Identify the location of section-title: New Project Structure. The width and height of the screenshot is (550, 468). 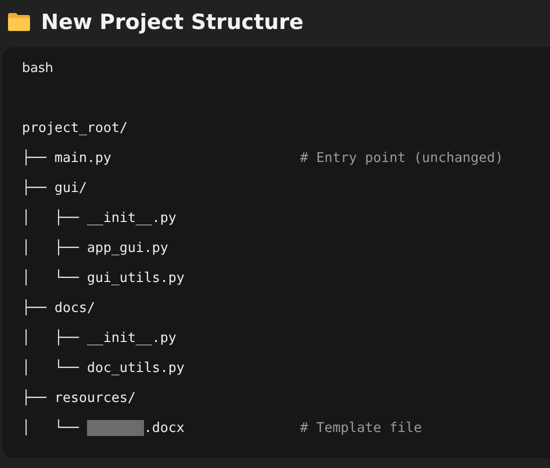
(172, 22).